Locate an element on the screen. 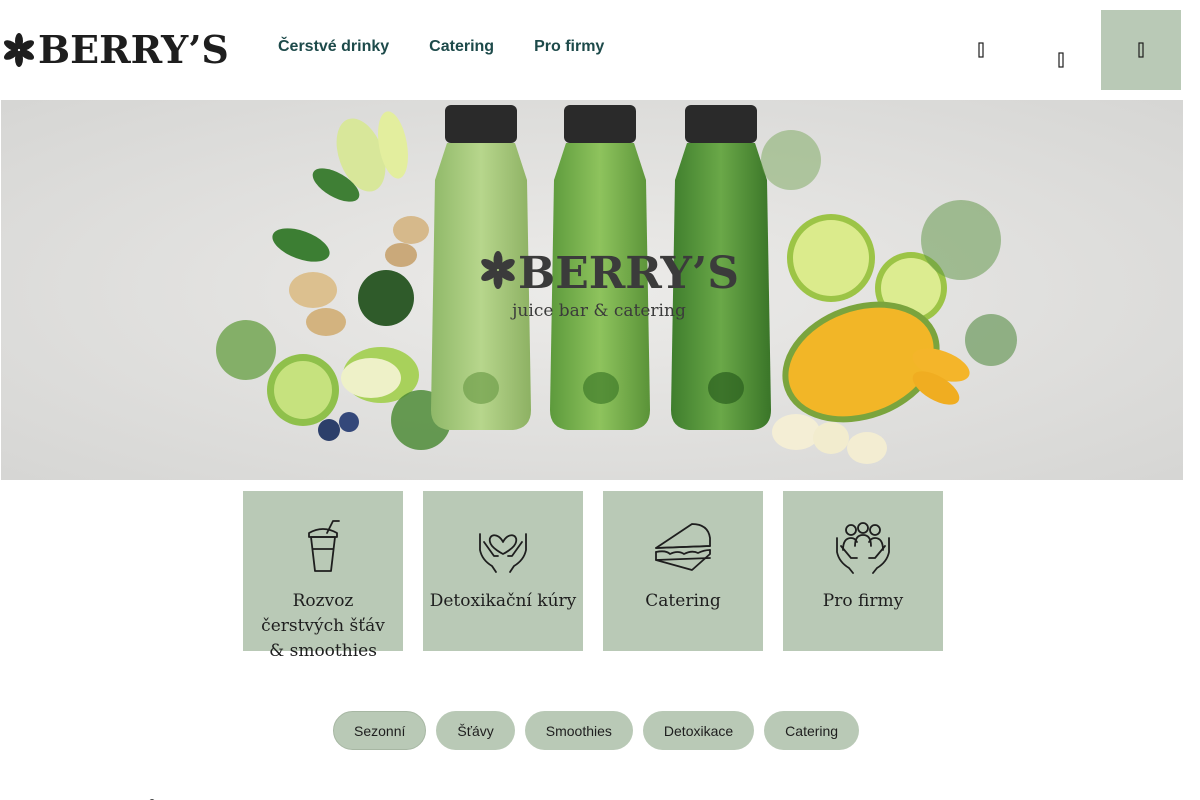  sandwich-icon is located at coordinates (683, 547).